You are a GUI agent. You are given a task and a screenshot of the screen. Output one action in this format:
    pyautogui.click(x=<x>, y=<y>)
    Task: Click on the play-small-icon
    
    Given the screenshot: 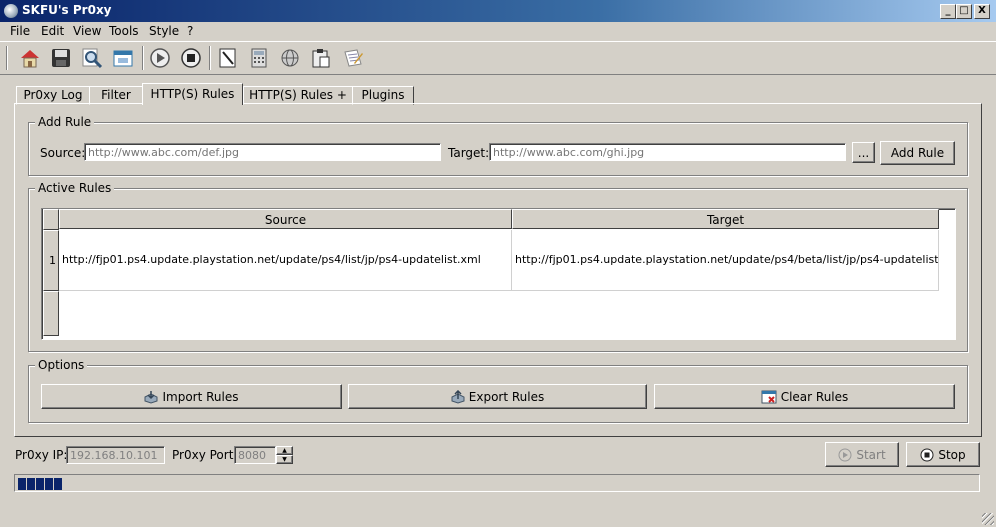 What is the action you would take?
    pyautogui.click(x=845, y=454)
    